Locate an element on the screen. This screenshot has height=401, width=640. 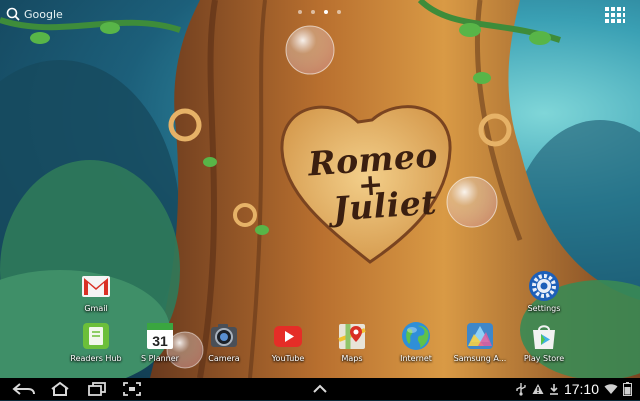
globe-icon is located at coordinates (416, 336).